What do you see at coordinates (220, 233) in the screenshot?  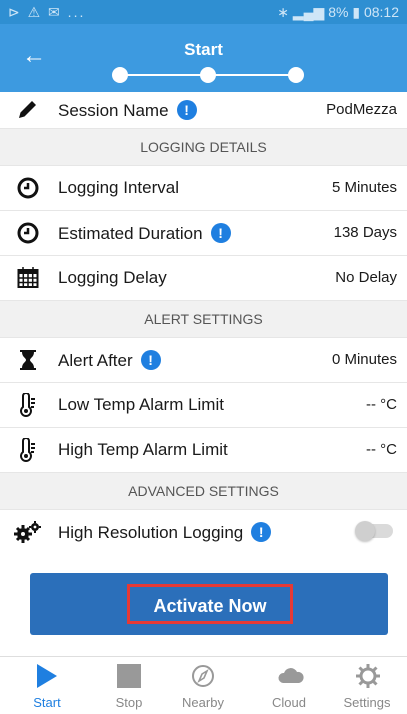 I see `estimated-duration-info-icon: !` at bounding box center [220, 233].